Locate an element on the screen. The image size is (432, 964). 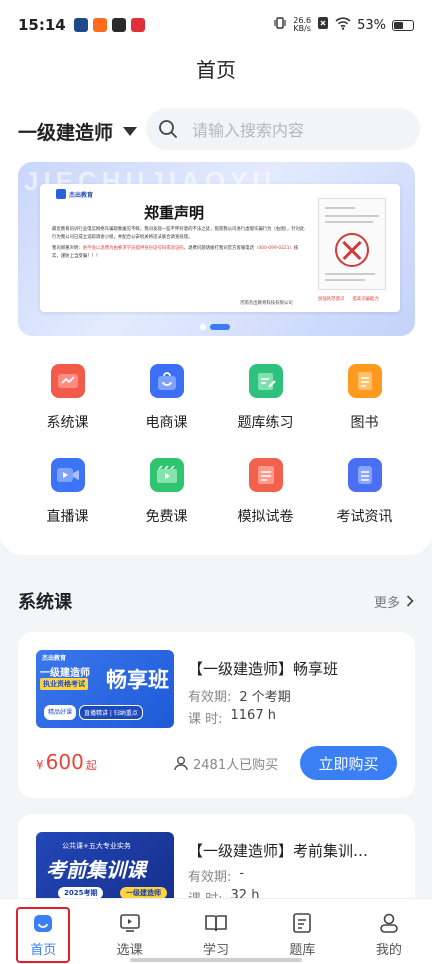
exam-type-label: 一级建造师 is located at coordinates (66, 133).